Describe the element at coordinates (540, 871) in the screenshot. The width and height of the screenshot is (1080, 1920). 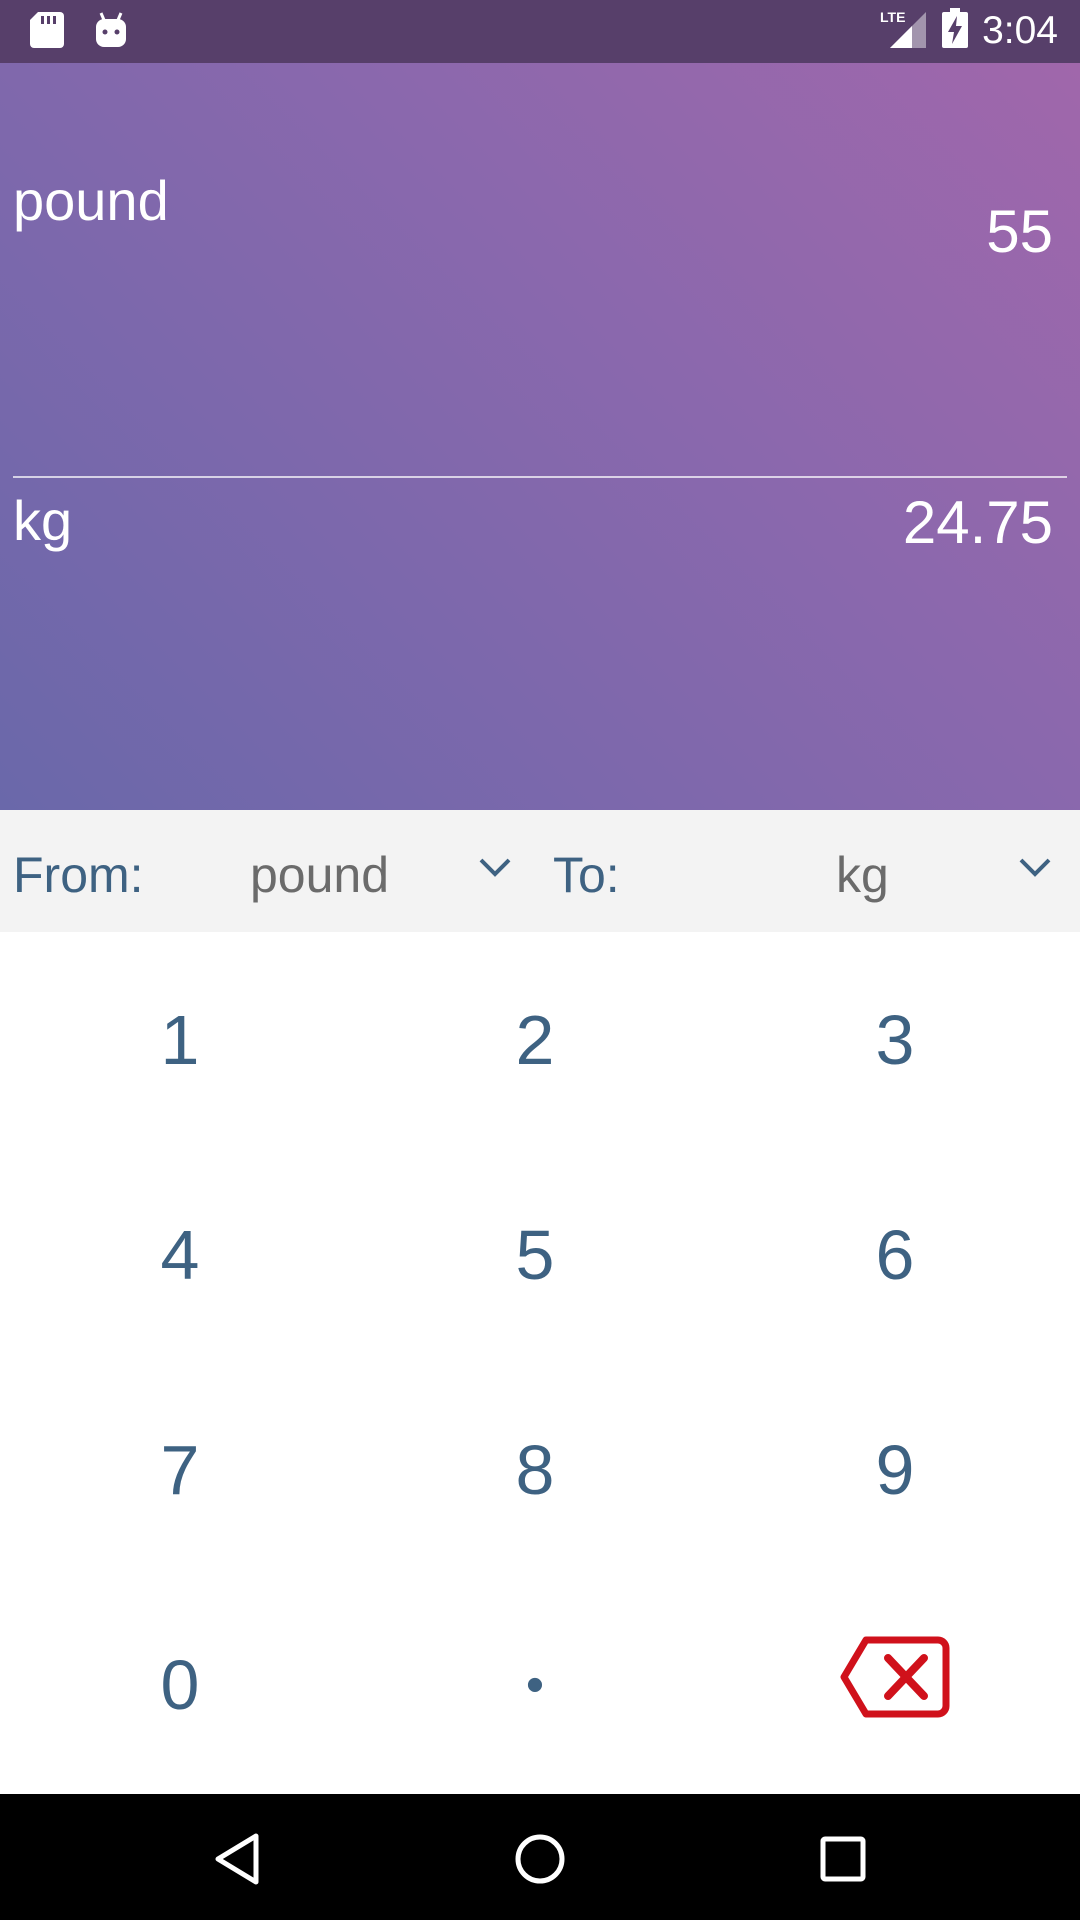
I see `unit-selector-bar: From: pound To: kg` at that location.